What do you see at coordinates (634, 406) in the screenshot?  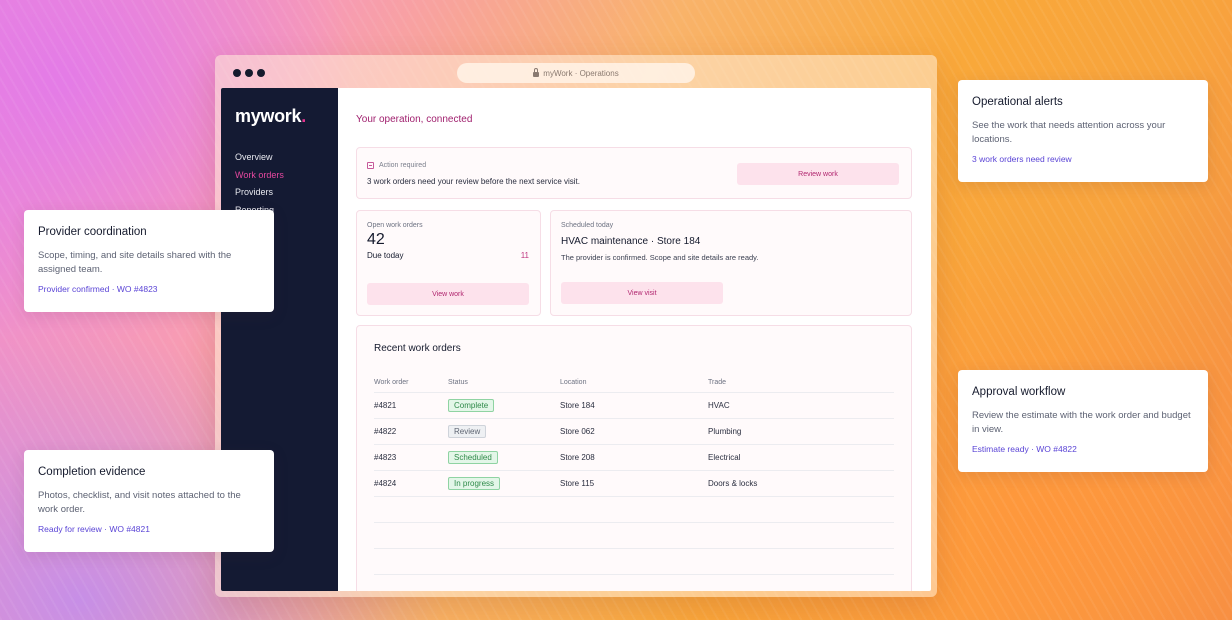 I see `table-row: #4821 Complete Store 184 HVAC` at bounding box center [634, 406].